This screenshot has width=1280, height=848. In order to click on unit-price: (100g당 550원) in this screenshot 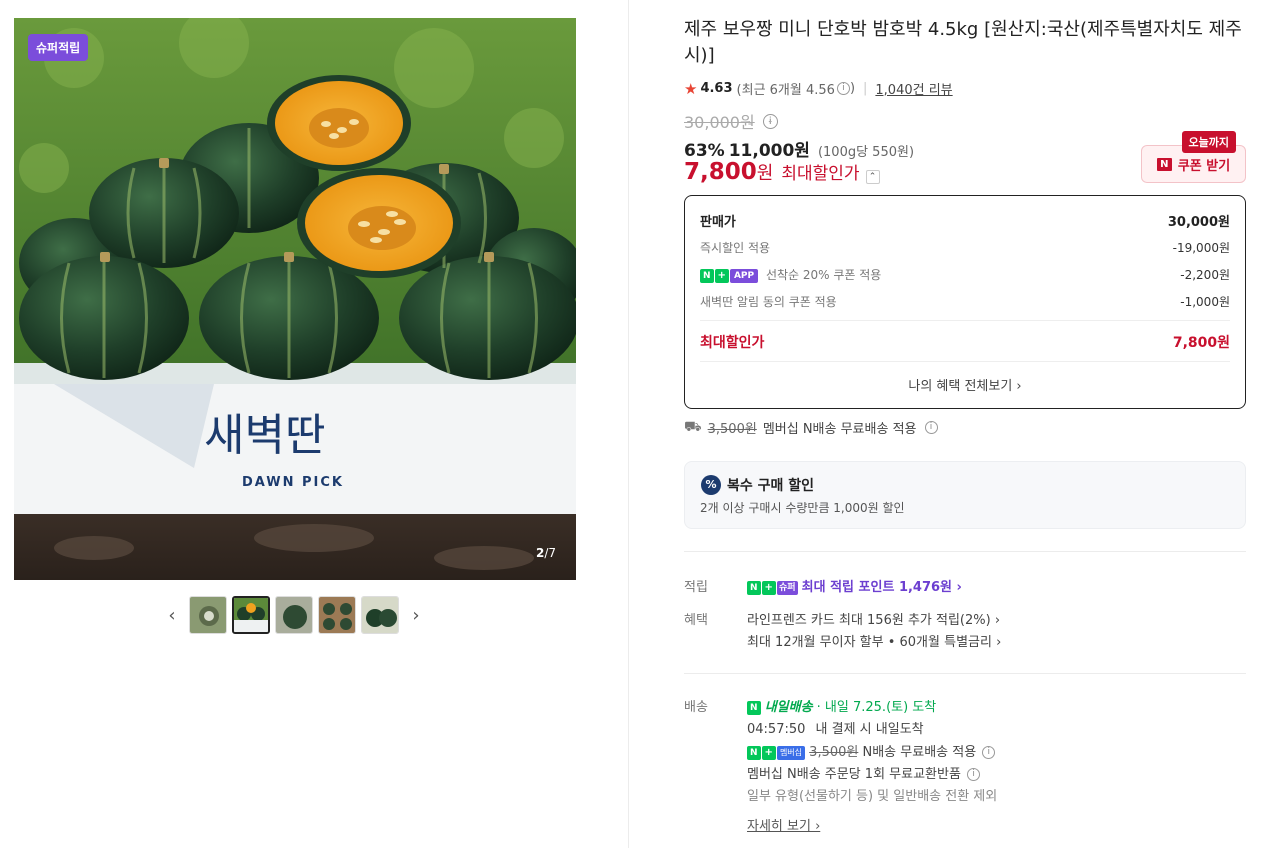, I will do `click(866, 152)`.